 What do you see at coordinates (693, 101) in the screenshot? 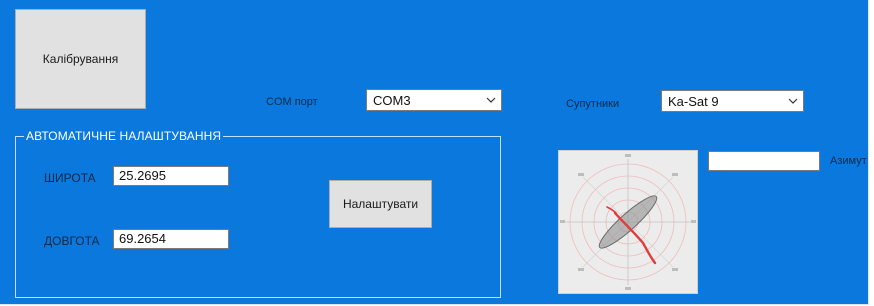
I see `satellite-value: Ka-Sat 9` at bounding box center [693, 101].